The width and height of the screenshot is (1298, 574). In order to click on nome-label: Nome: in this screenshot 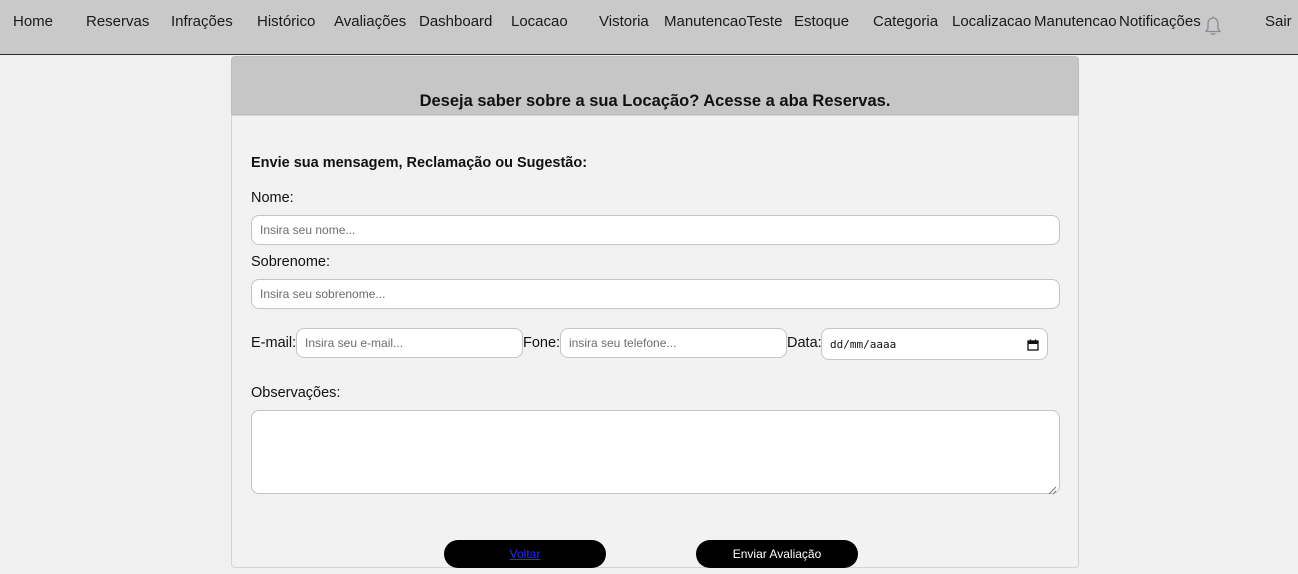, I will do `click(272, 198)`.